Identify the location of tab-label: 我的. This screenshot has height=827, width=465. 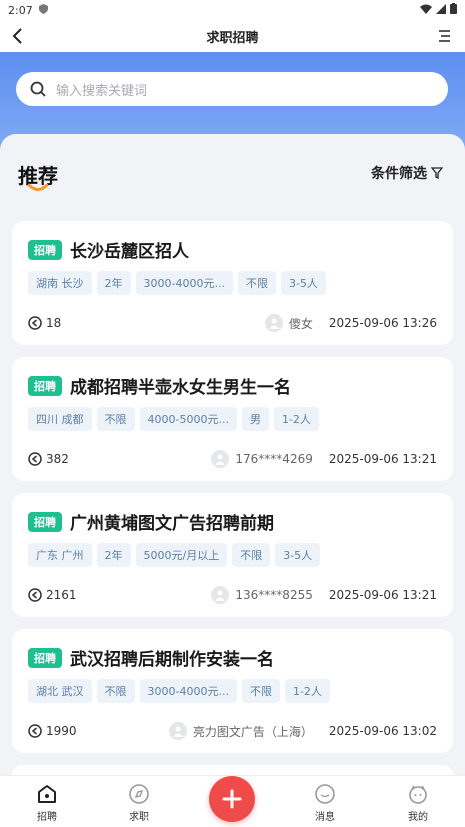
(418, 817).